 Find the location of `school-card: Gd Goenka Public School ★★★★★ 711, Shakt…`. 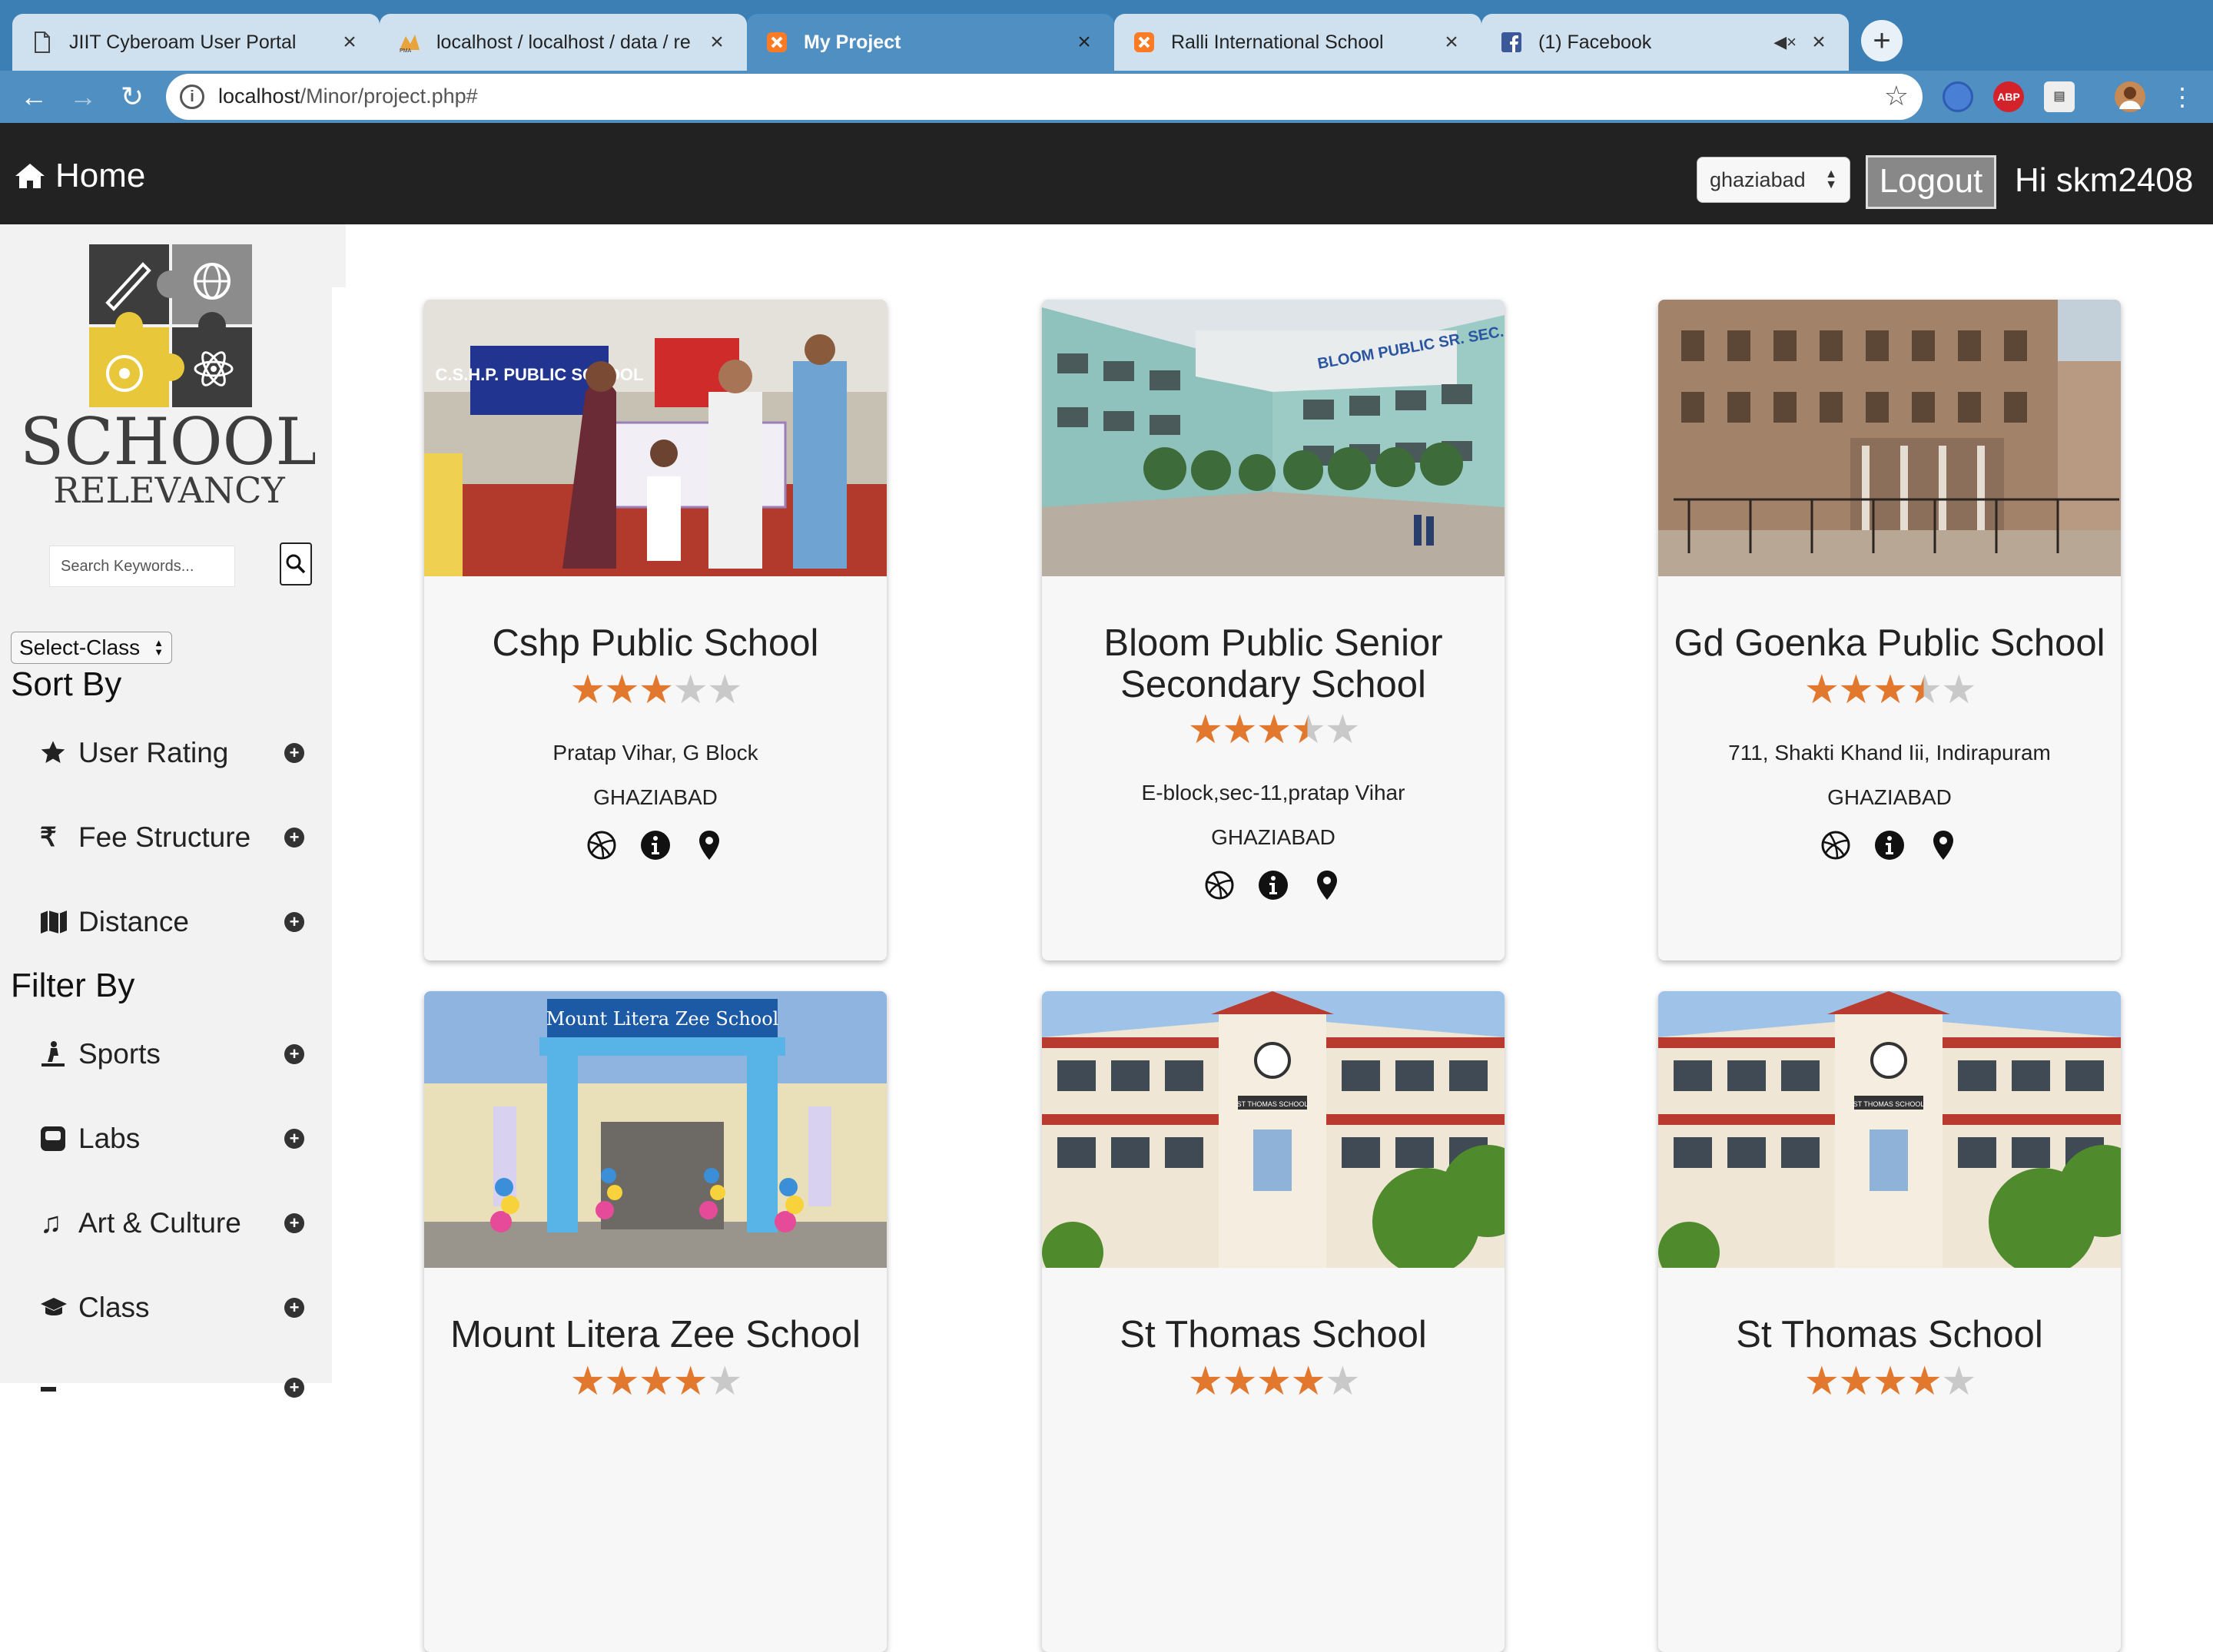

school-card: Gd Goenka Public School ★★★★★ 711, Shakt… is located at coordinates (1890, 630).